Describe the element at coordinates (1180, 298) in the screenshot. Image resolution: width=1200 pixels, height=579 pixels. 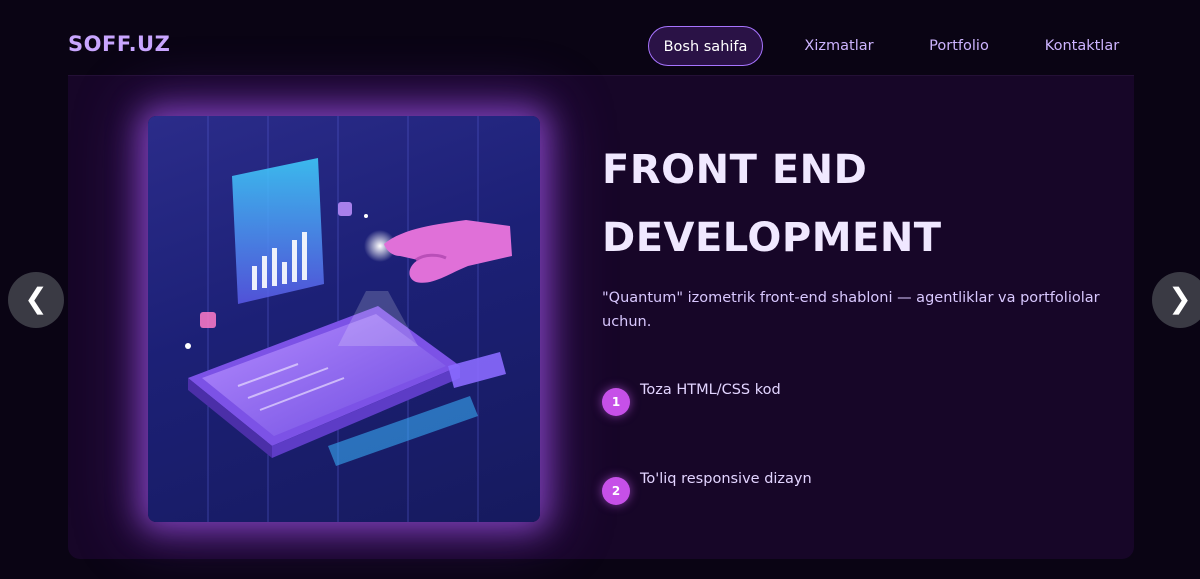
I see `chevron-right-icon: ❯` at that location.